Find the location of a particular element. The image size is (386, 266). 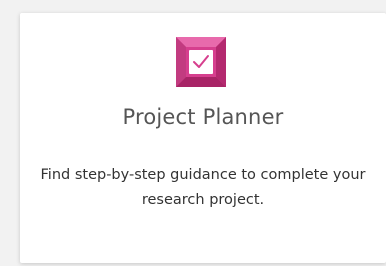

checkbox-icon is located at coordinates (201, 62).